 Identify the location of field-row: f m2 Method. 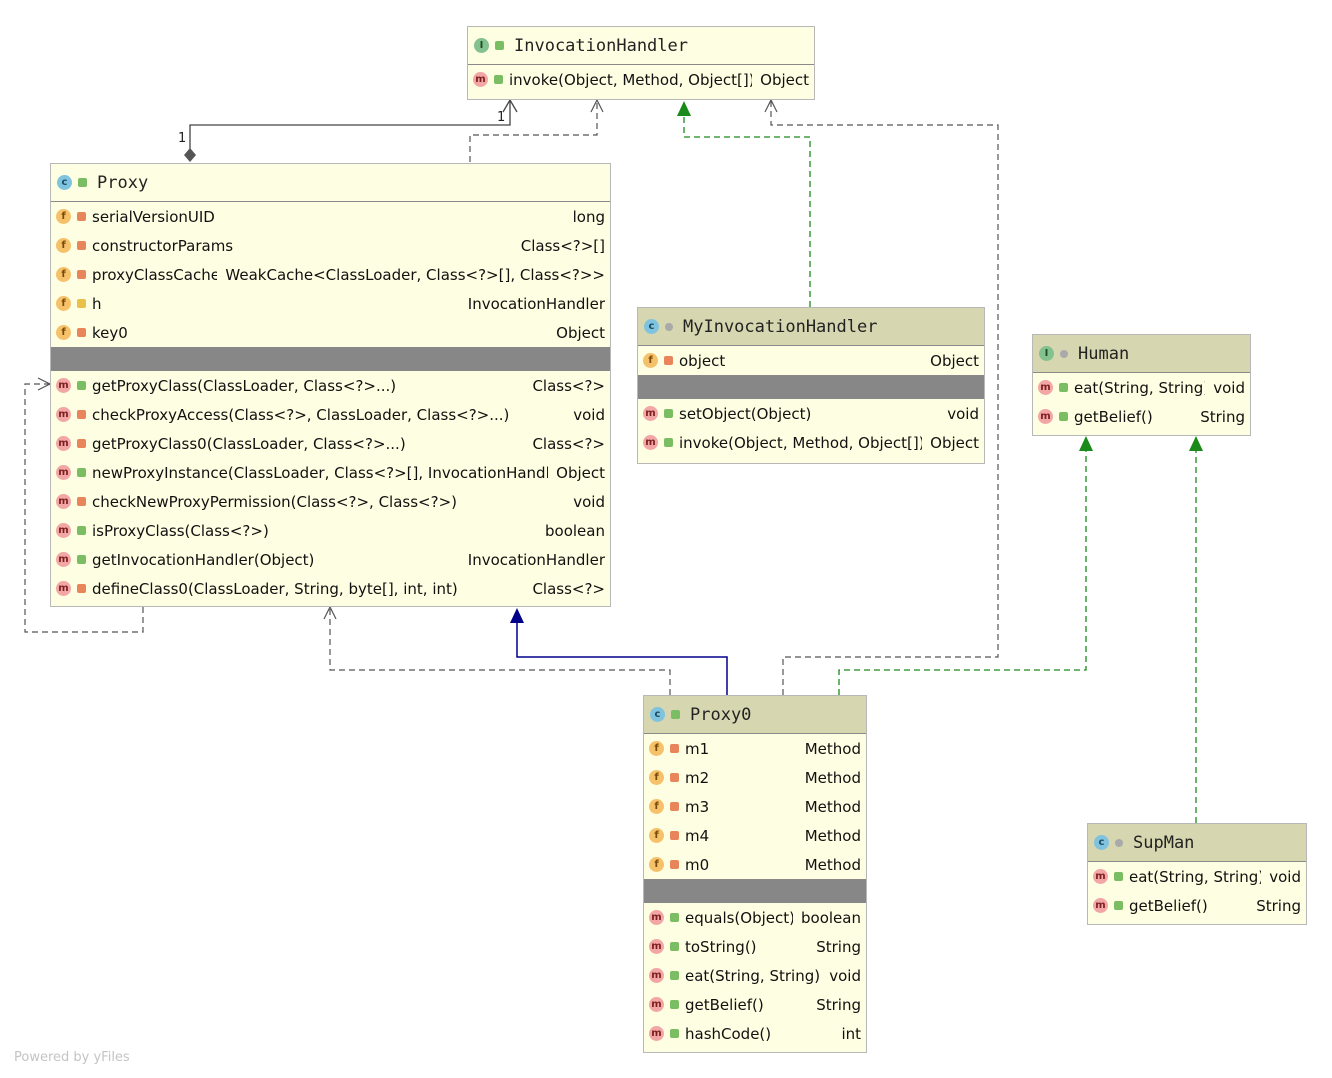
(755, 777).